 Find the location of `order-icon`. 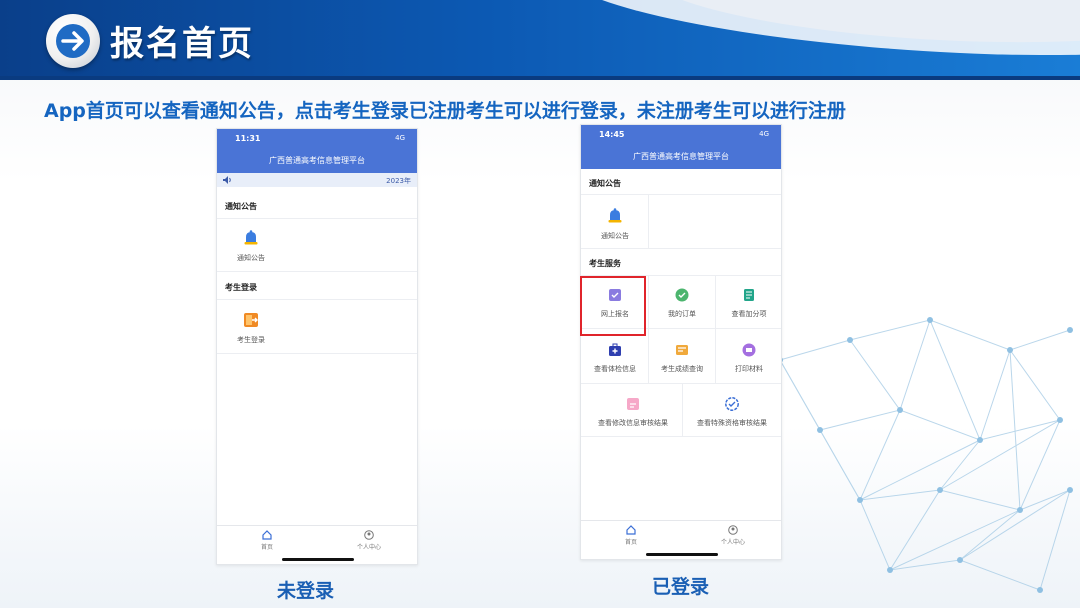

order-icon is located at coordinates (682, 295).